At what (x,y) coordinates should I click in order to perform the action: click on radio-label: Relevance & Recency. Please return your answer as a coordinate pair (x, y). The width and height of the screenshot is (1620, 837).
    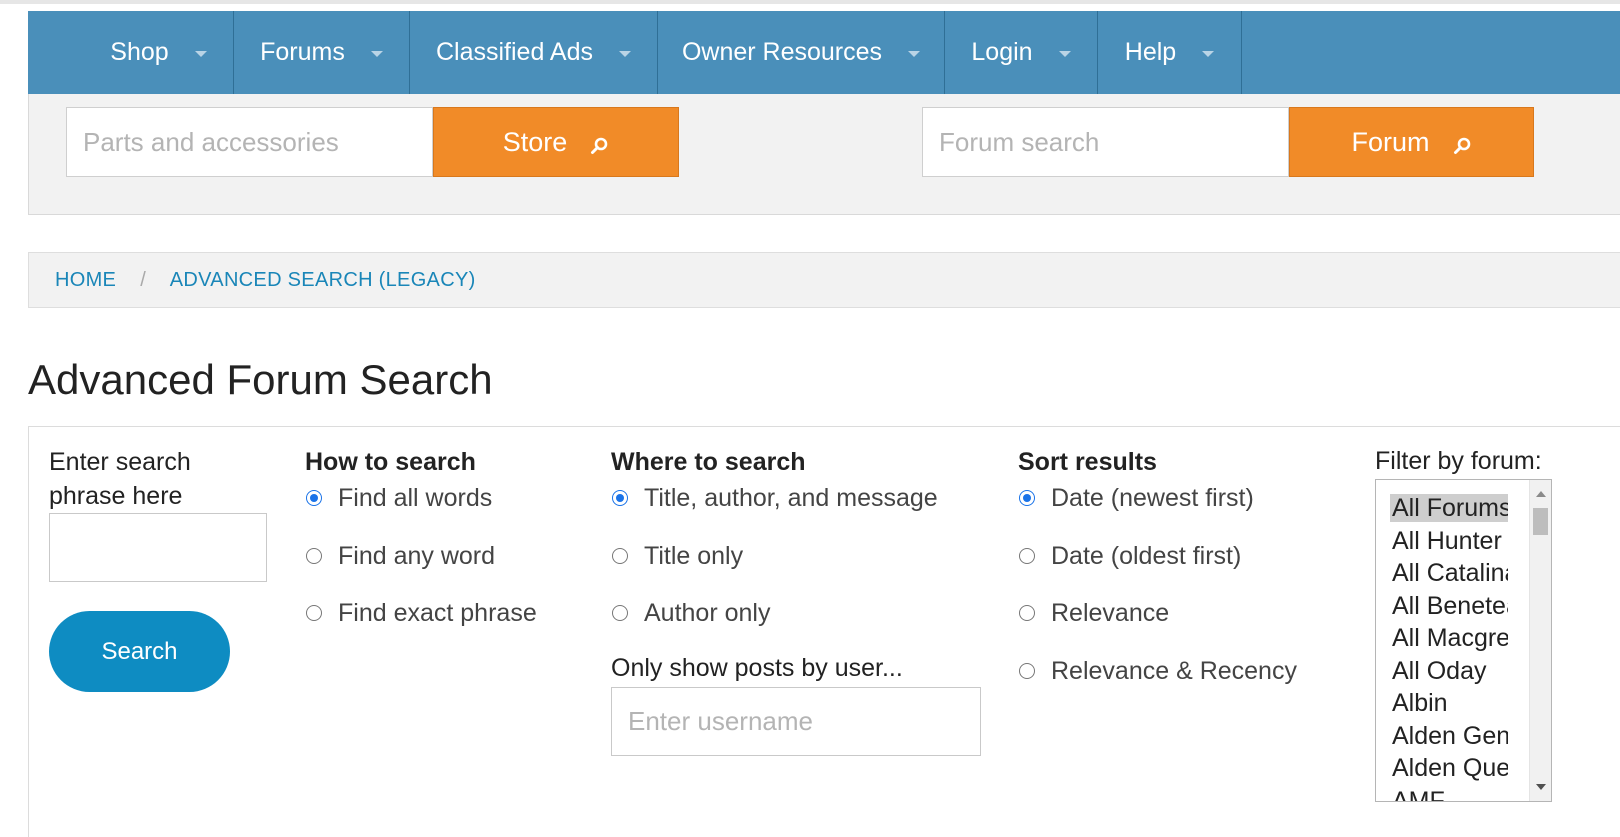
    Looking at the image, I should click on (1174, 670).